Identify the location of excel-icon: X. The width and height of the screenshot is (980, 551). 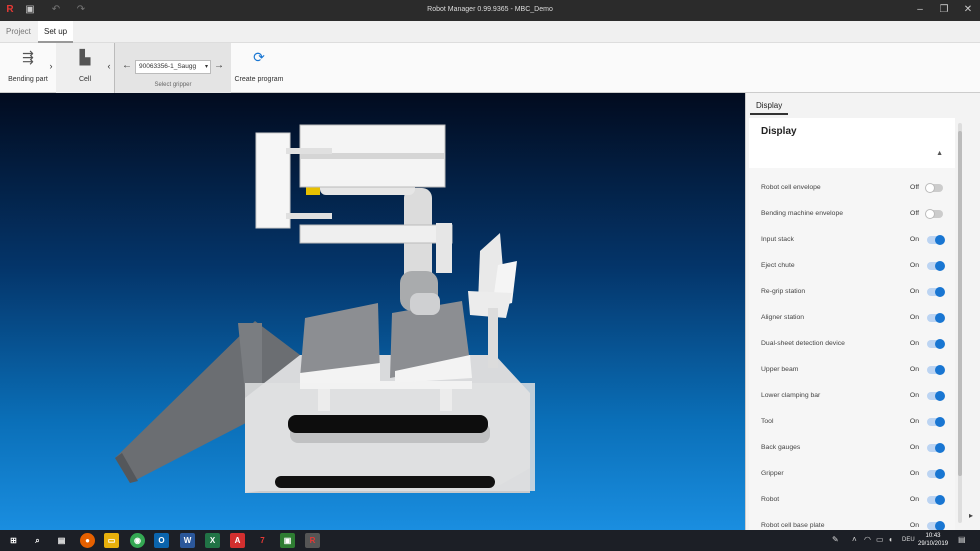
(212, 540).